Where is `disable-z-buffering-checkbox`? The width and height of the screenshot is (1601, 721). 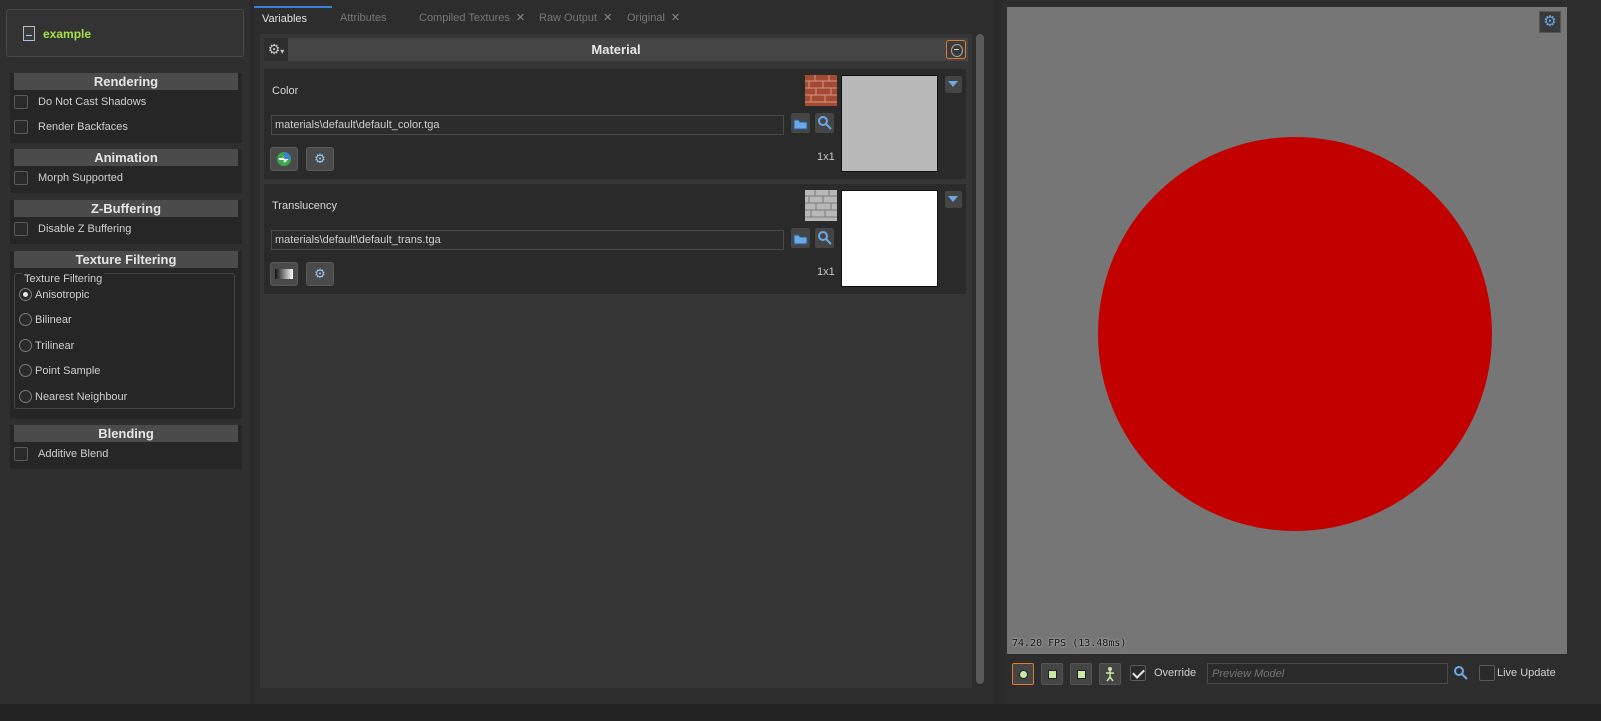 disable-z-buffering-checkbox is located at coordinates (21, 229).